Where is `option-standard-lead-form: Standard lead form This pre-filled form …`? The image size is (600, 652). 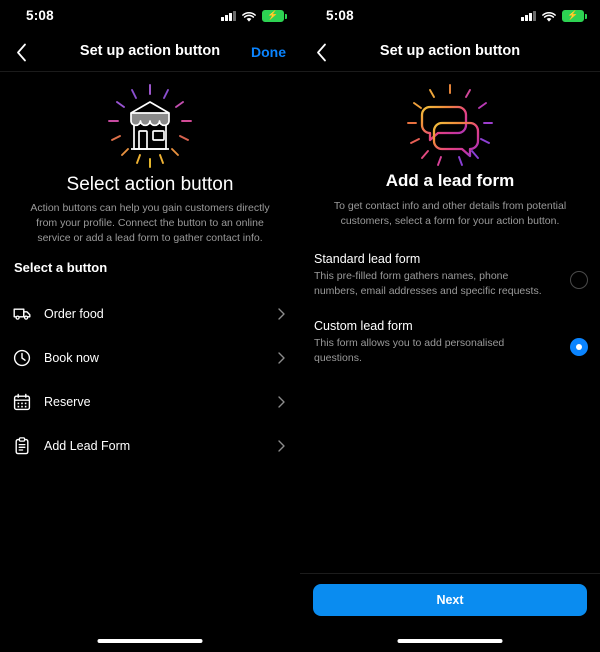
option-standard-lead-form: Standard lead form This pre-filled form … is located at coordinates (450, 275).